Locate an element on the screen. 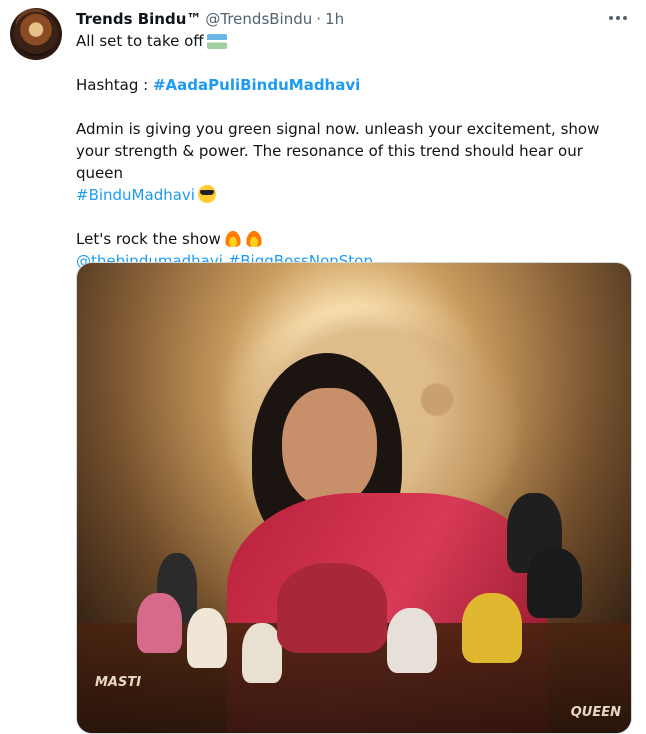 The image size is (646, 734). hashtag-link-main: #AadaPuliBinduMadhavi is located at coordinates (256, 85).